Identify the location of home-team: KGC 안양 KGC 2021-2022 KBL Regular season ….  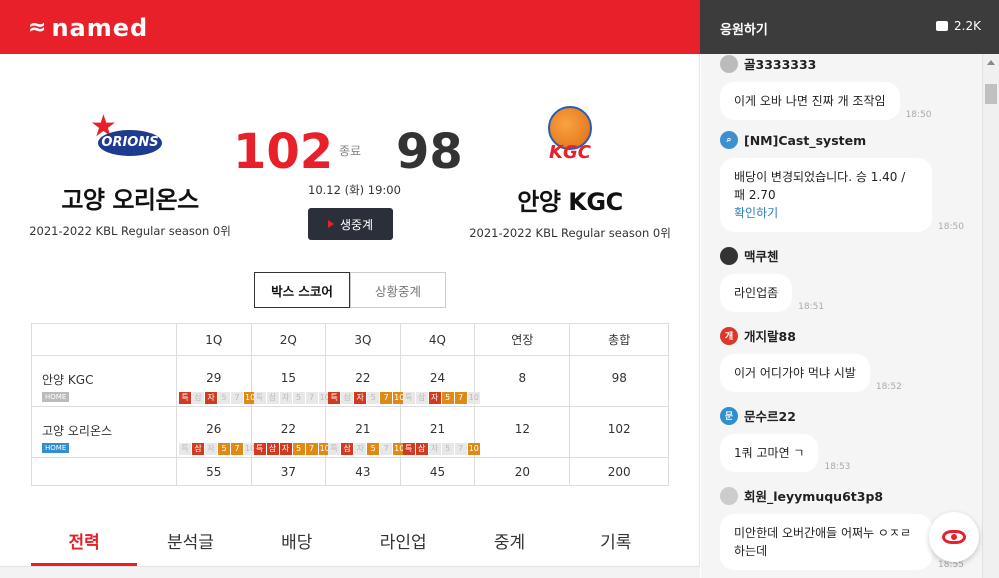
(570, 172).